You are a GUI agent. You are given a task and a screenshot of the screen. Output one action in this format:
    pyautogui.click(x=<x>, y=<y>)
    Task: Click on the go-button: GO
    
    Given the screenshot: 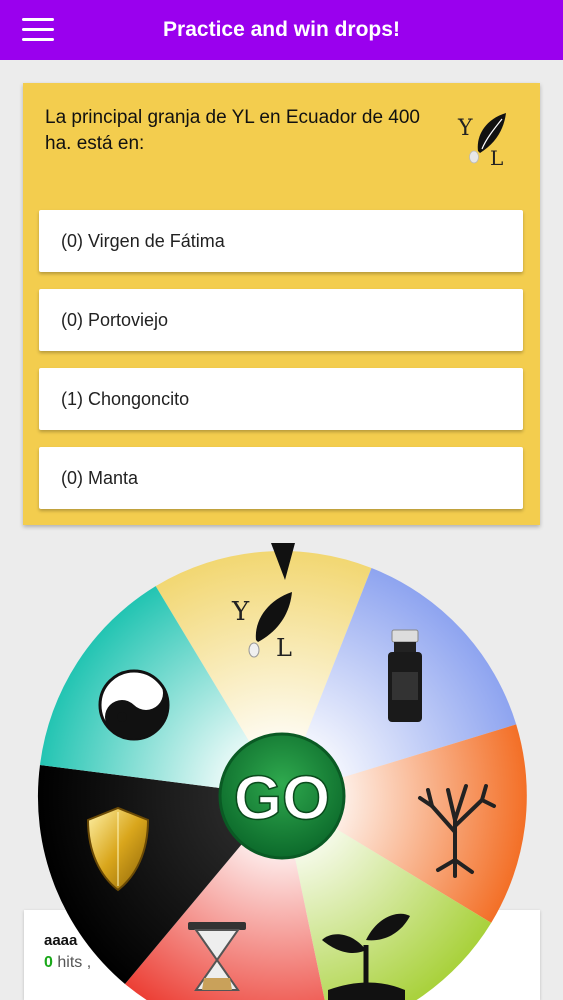 What is the action you would take?
    pyautogui.click(x=282, y=796)
    